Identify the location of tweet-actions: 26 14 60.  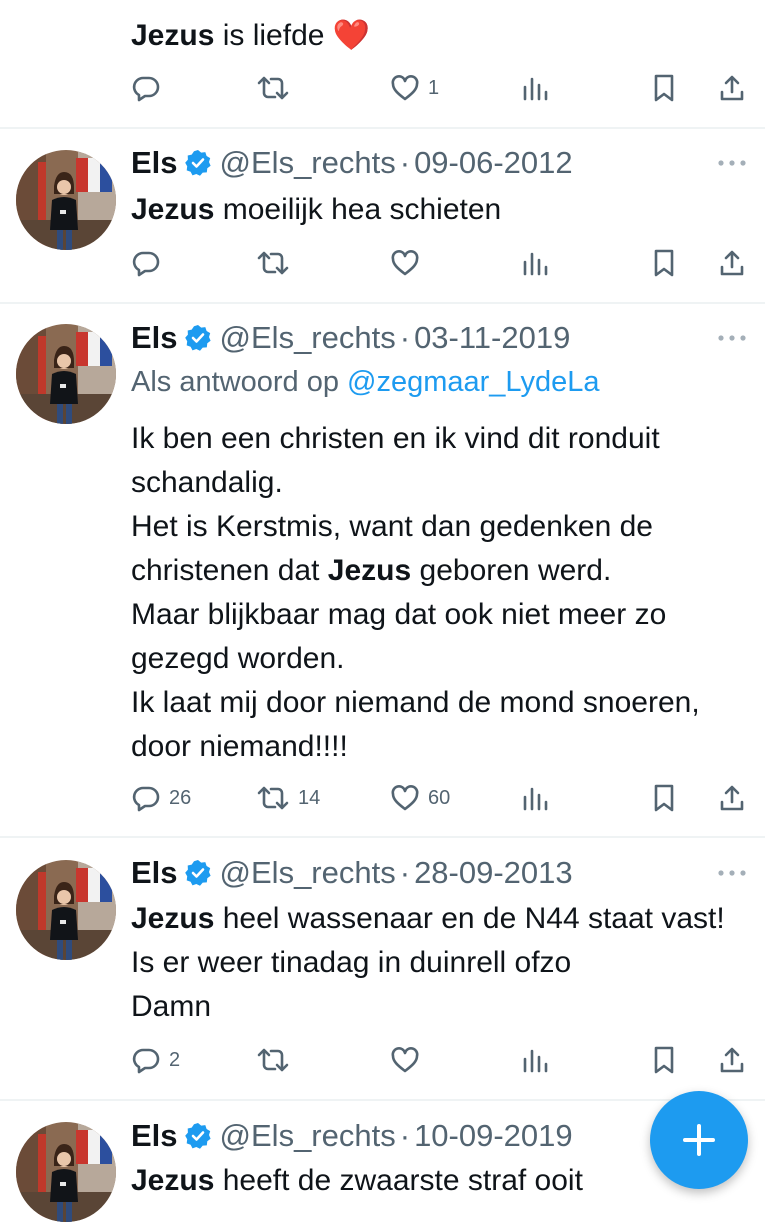
(439, 798).